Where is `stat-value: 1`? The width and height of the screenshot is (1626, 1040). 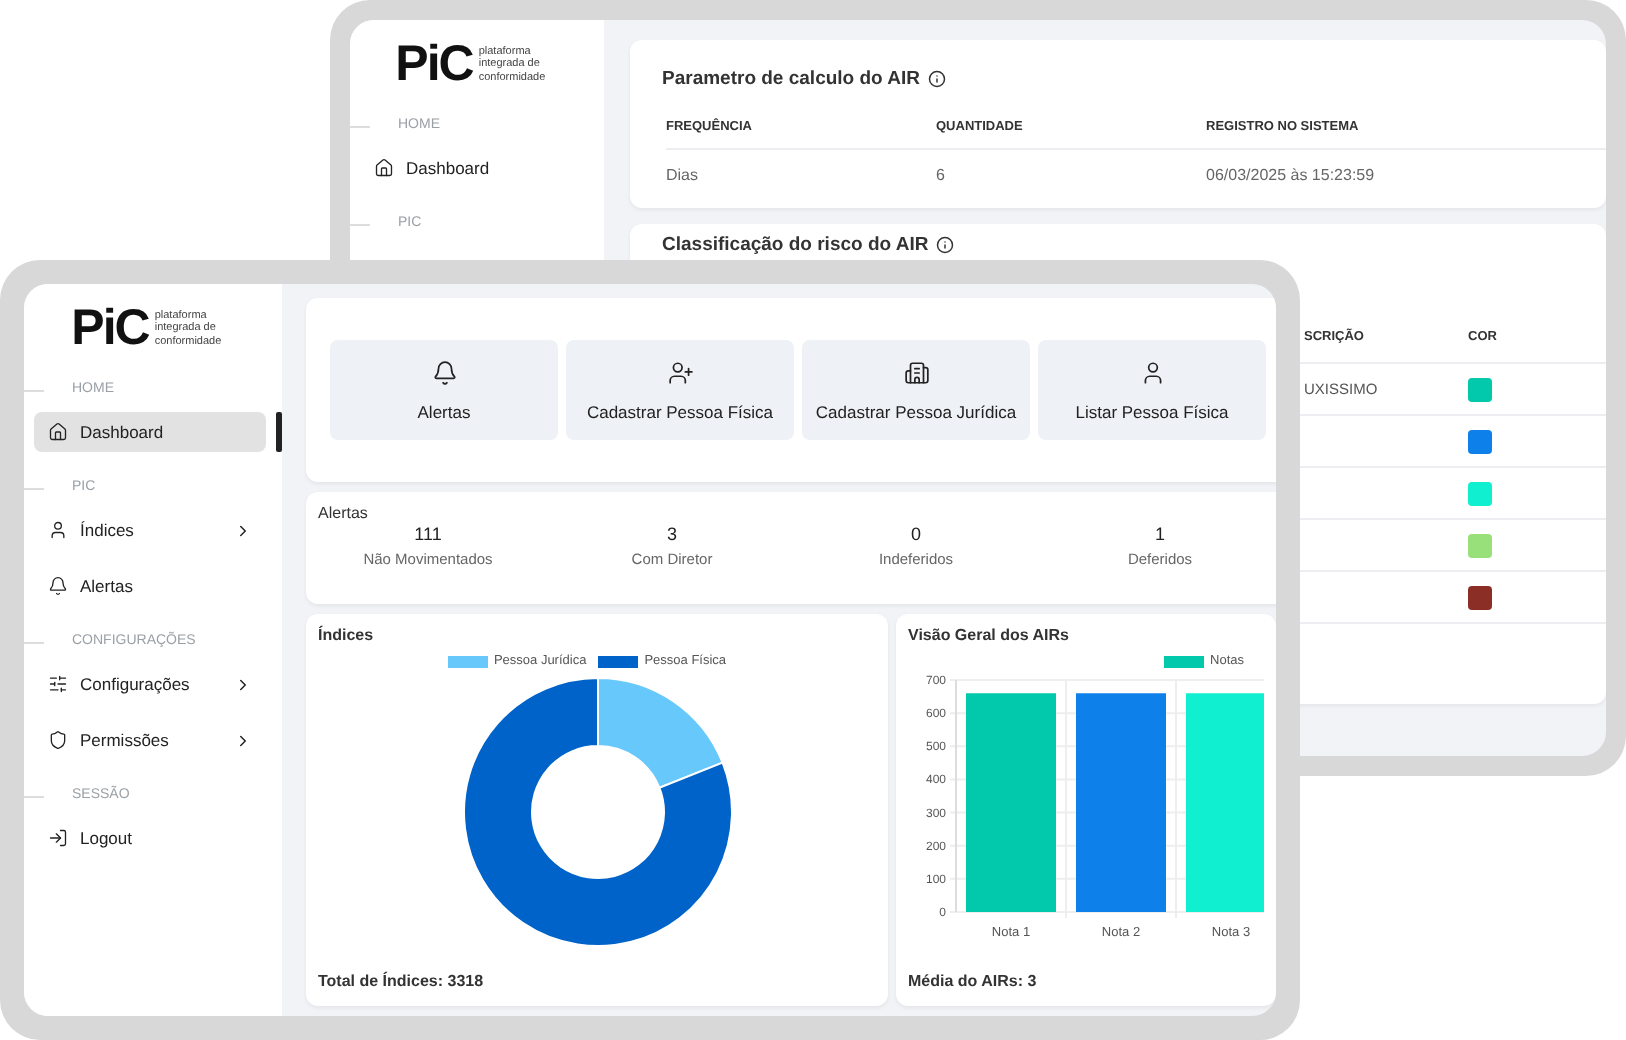 stat-value: 1 is located at coordinates (1159, 534).